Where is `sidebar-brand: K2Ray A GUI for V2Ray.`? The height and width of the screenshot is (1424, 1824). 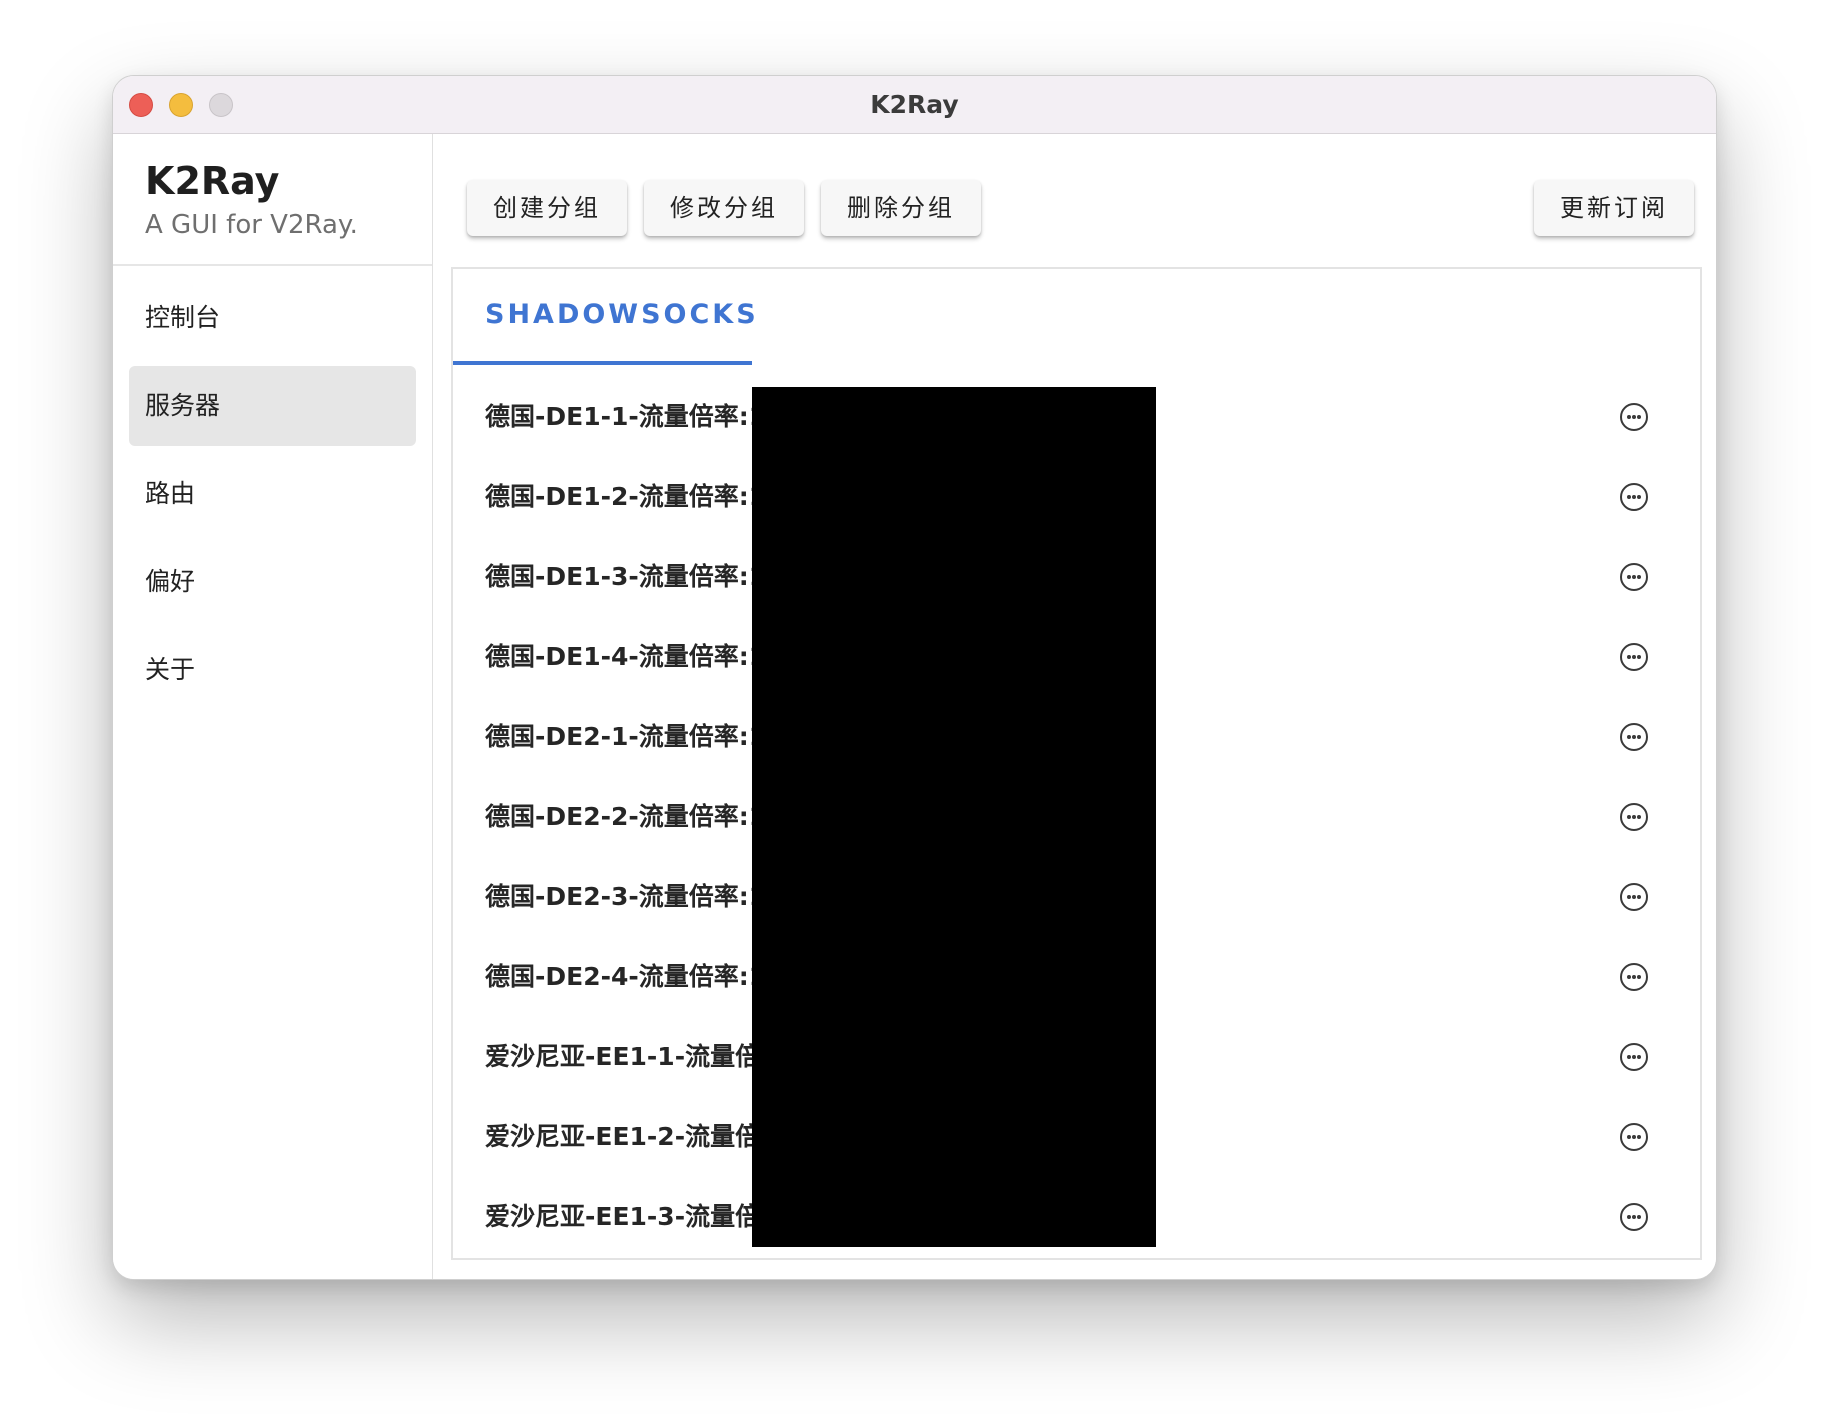 sidebar-brand: K2Ray A GUI for V2Ray. is located at coordinates (272, 200).